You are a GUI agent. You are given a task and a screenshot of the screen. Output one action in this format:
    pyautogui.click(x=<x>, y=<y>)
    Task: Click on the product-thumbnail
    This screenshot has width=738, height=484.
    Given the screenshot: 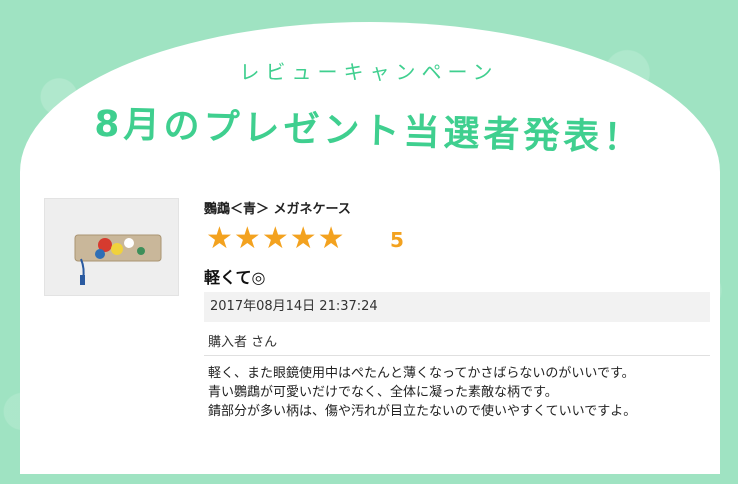 What is the action you would take?
    pyautogui.click(x=111, y=247)
    